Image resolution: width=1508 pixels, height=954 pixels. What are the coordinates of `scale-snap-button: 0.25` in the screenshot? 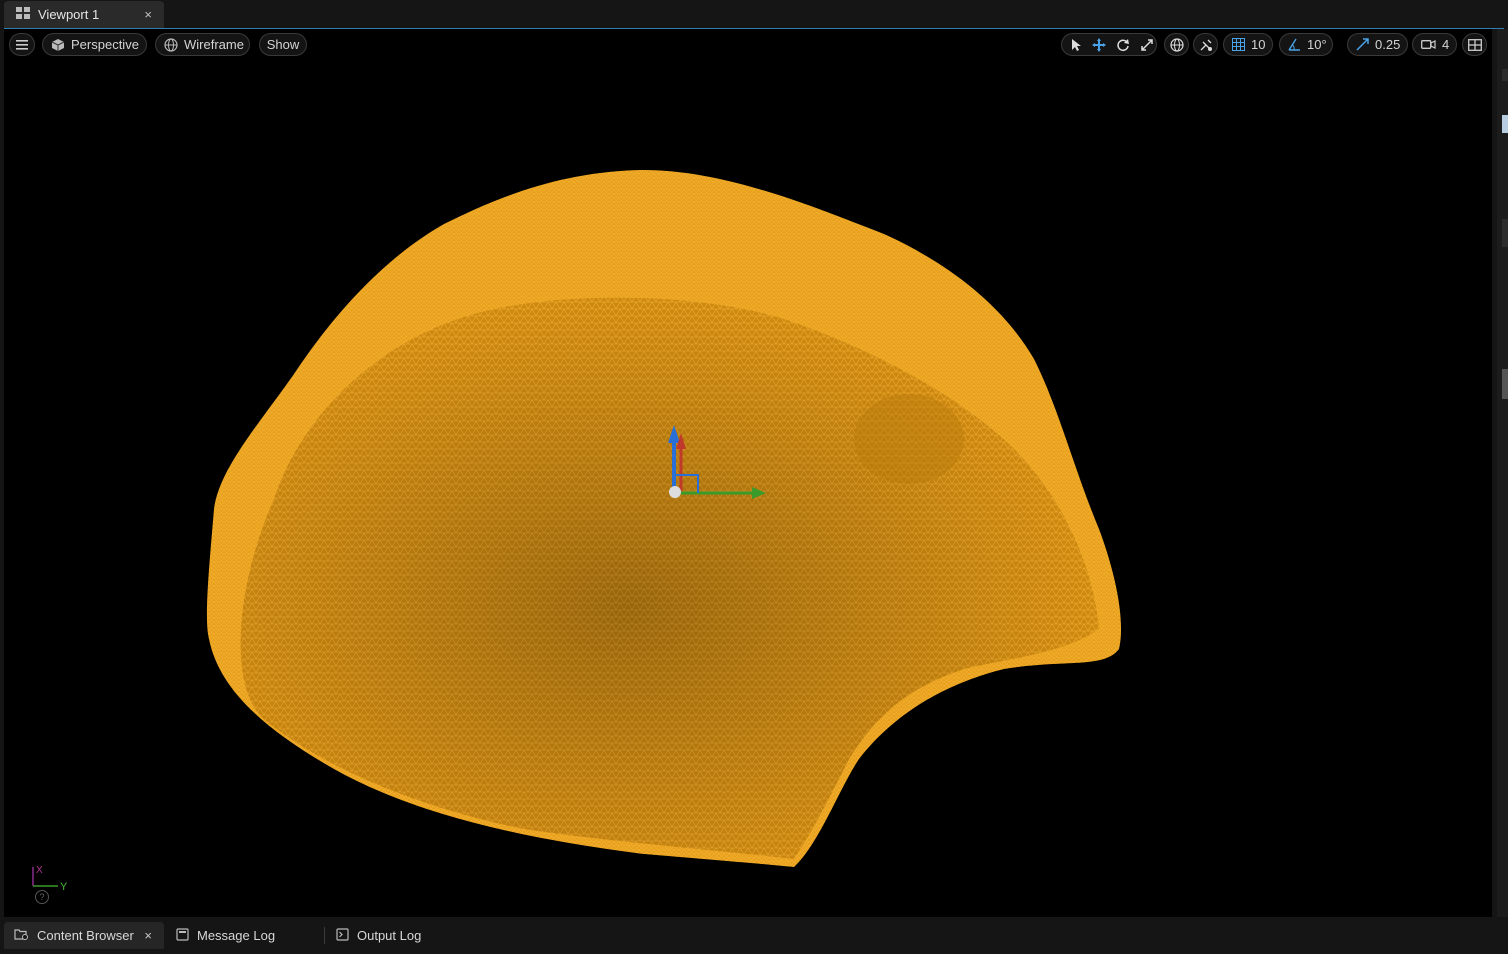 It's located at (1377, 44).